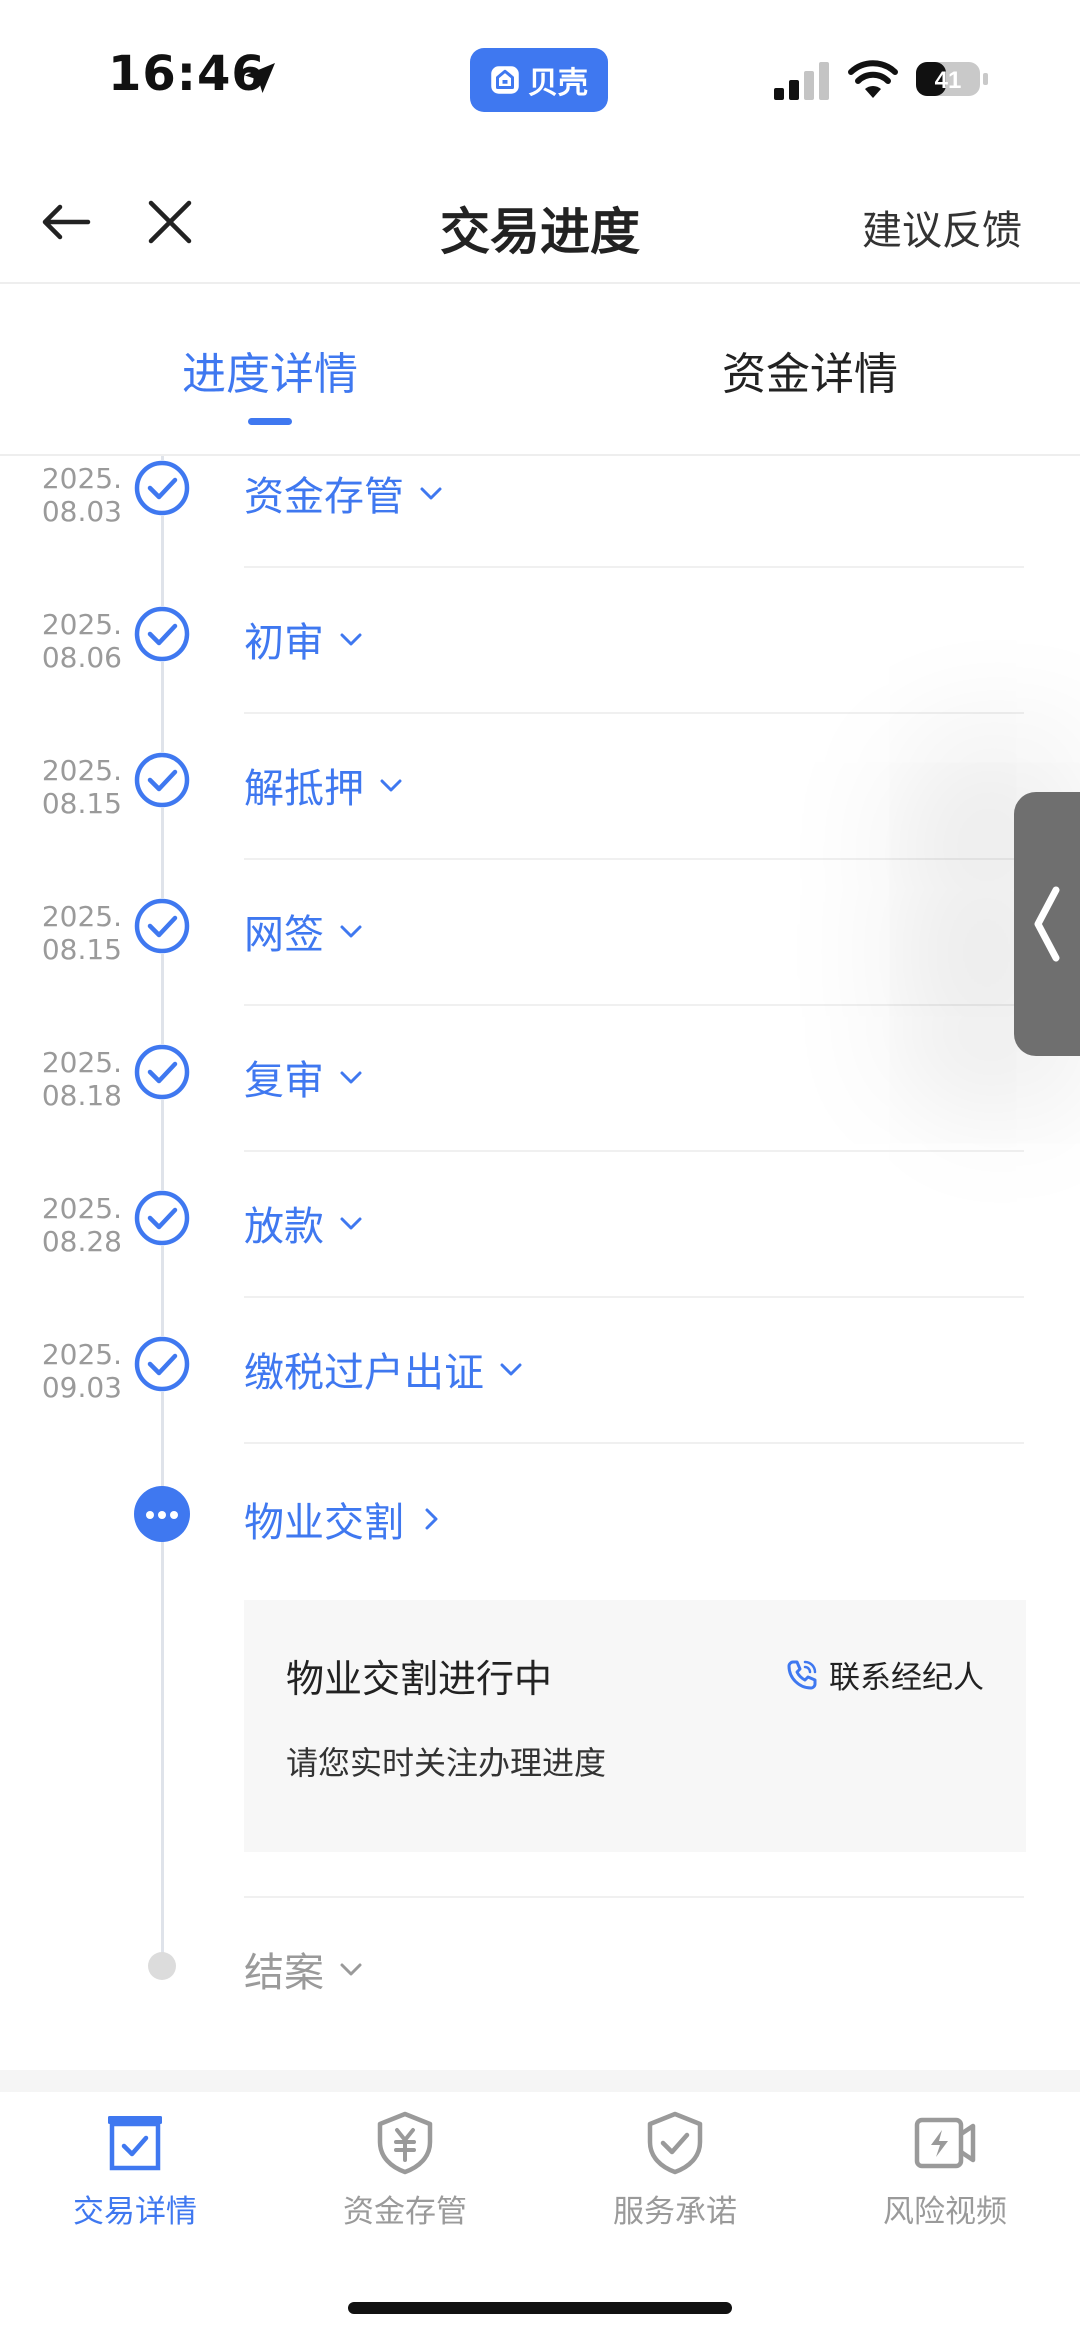  I want to click on current-step-card: 物业交割进行中 联系经纪人 请您实时关注办理进度, so click(635, 1726).